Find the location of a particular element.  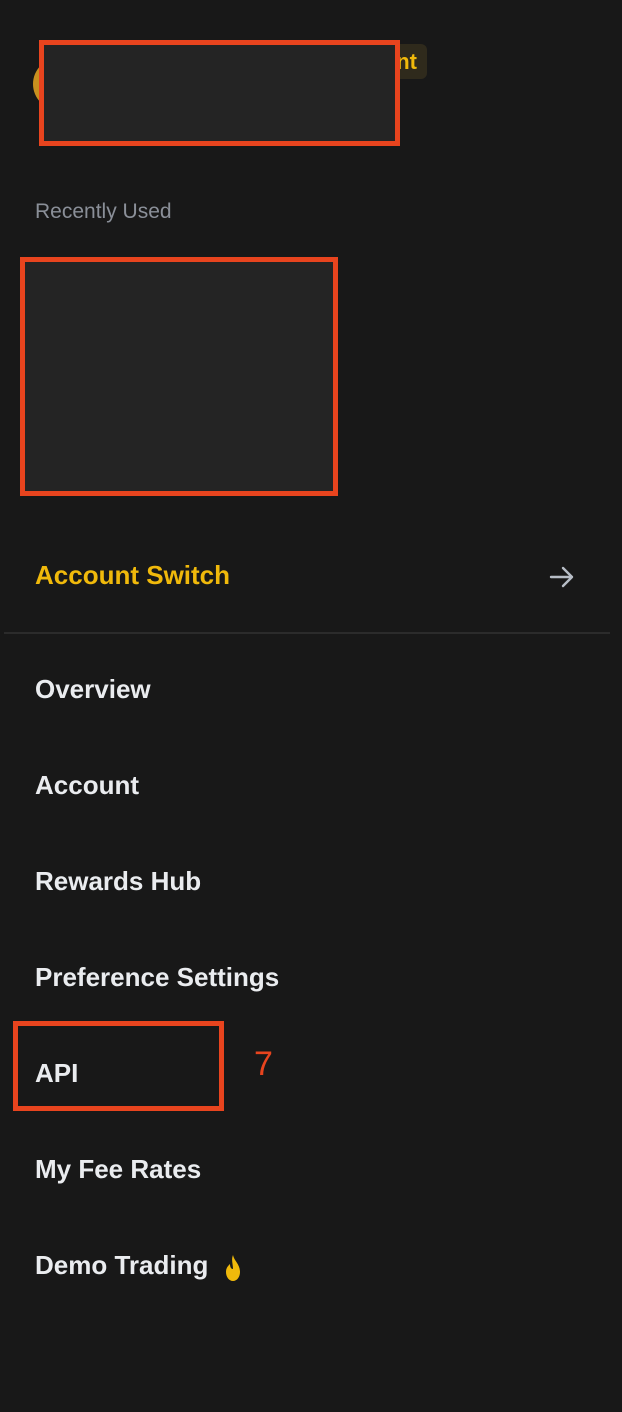

menu-item-demo-trading: Demo Trading is located at coordinates (311, 1268).